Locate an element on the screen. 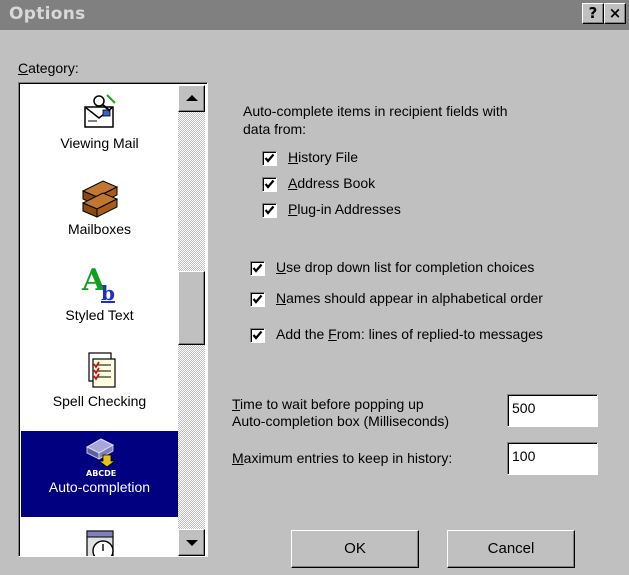  category-item-spell-checking: Spell Checking is located at coordinates (99, 388).